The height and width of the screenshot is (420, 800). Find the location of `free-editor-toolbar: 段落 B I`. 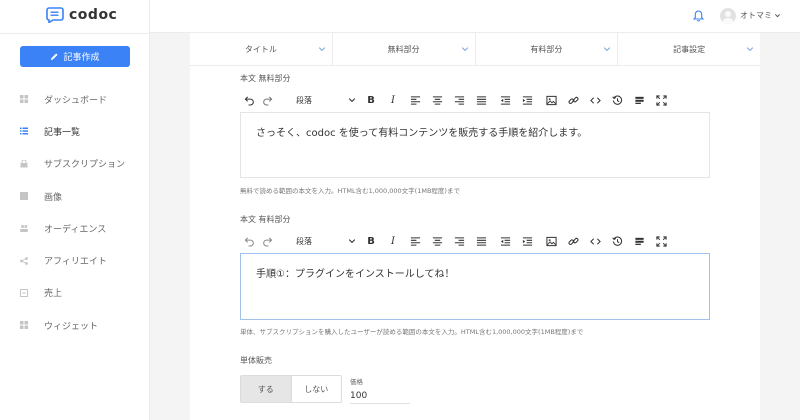

free-editor-toolbar: 段落 B I is located at coordinates (475, 100).